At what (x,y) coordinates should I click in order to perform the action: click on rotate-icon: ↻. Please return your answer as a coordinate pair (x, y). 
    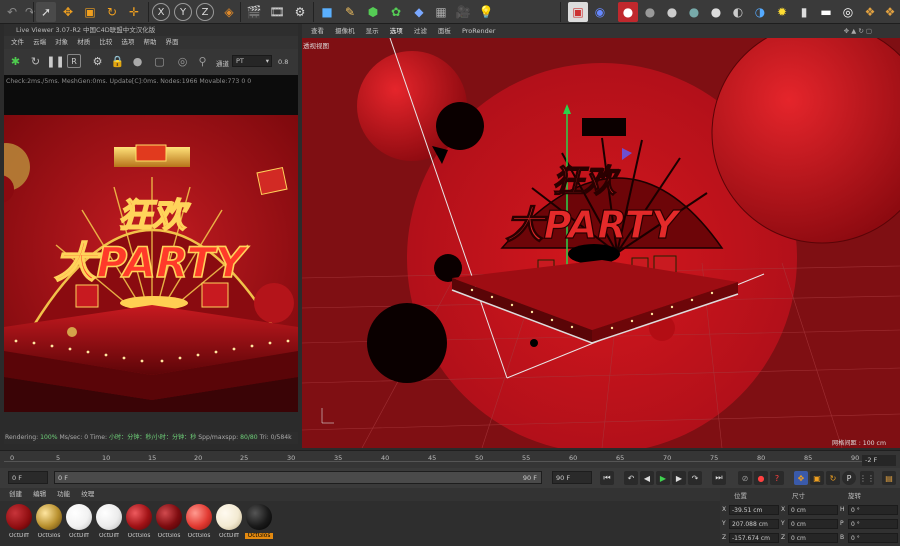
    Looking at the image, I should click on (112, 12).